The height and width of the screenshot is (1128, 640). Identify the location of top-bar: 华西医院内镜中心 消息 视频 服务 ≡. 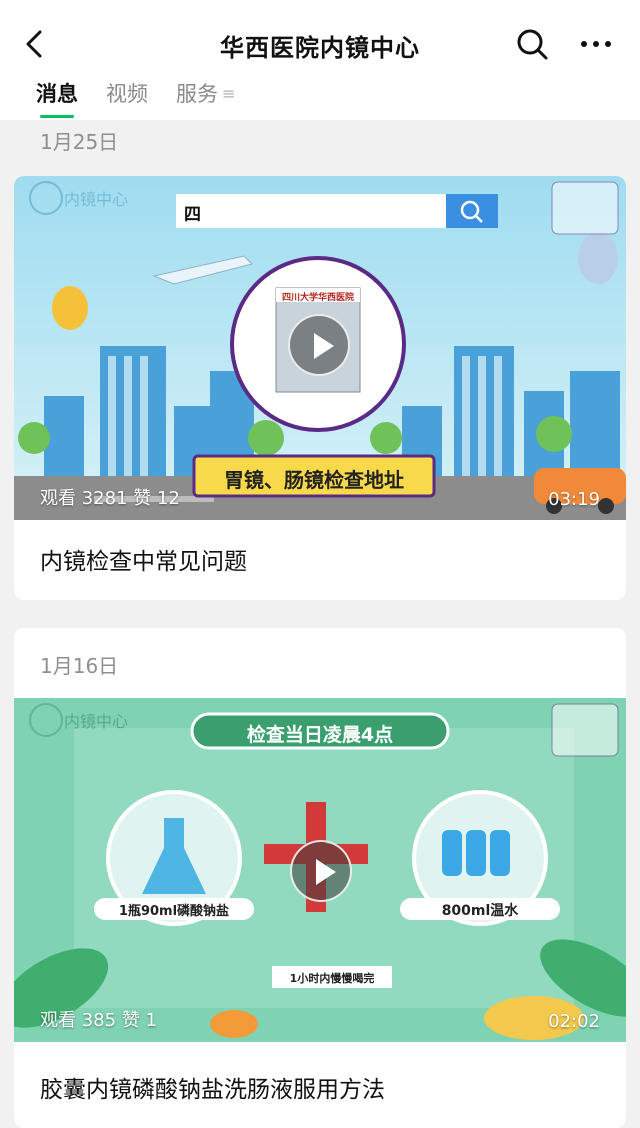
(320, 60).